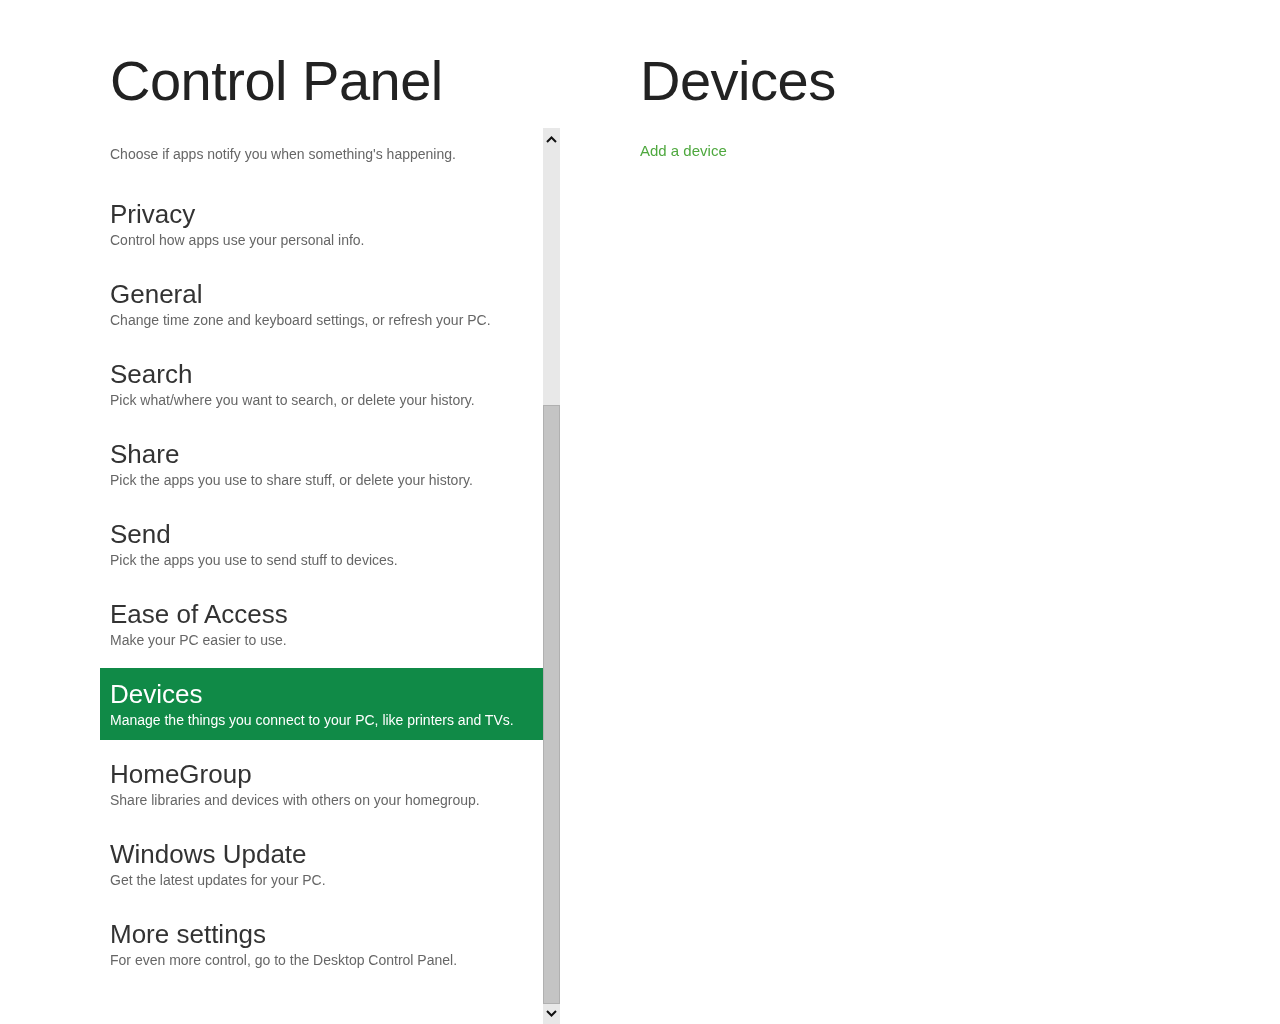 Image resolution: width=1280 pixels, height=1024 pixels. Describe the element at coordinates (312, 720) in the screenshot. I see `item-description: Manage the things you connect to your PC, like printers and TVs.` at that location.